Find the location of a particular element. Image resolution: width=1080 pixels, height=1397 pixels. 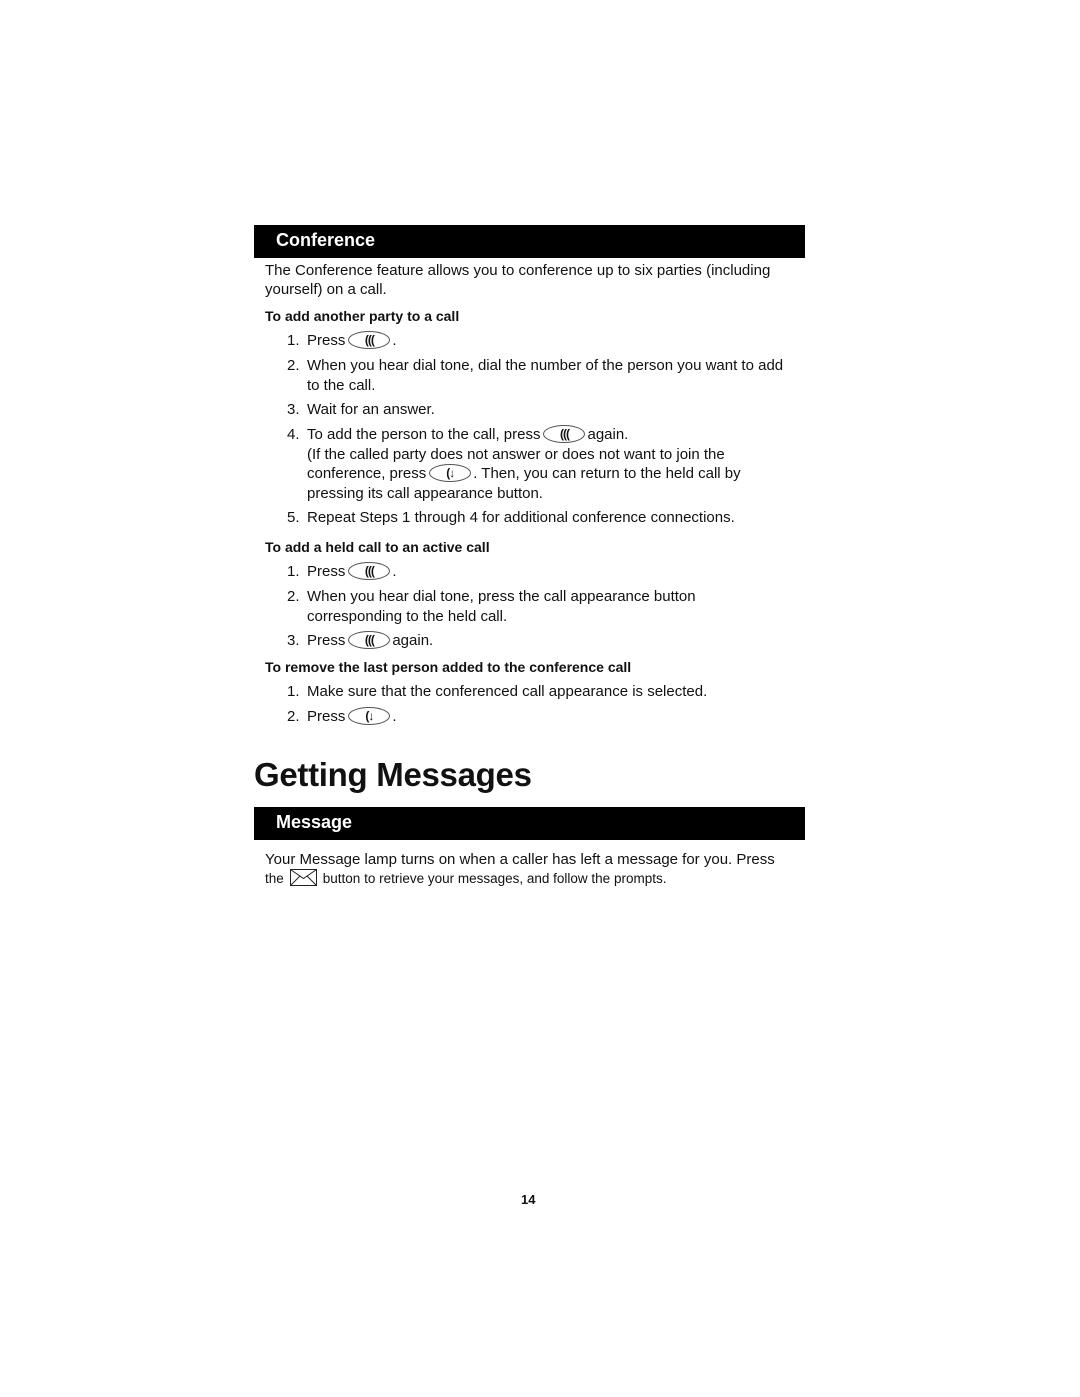

page-number: 14 is located at coordinates (528, 1199).